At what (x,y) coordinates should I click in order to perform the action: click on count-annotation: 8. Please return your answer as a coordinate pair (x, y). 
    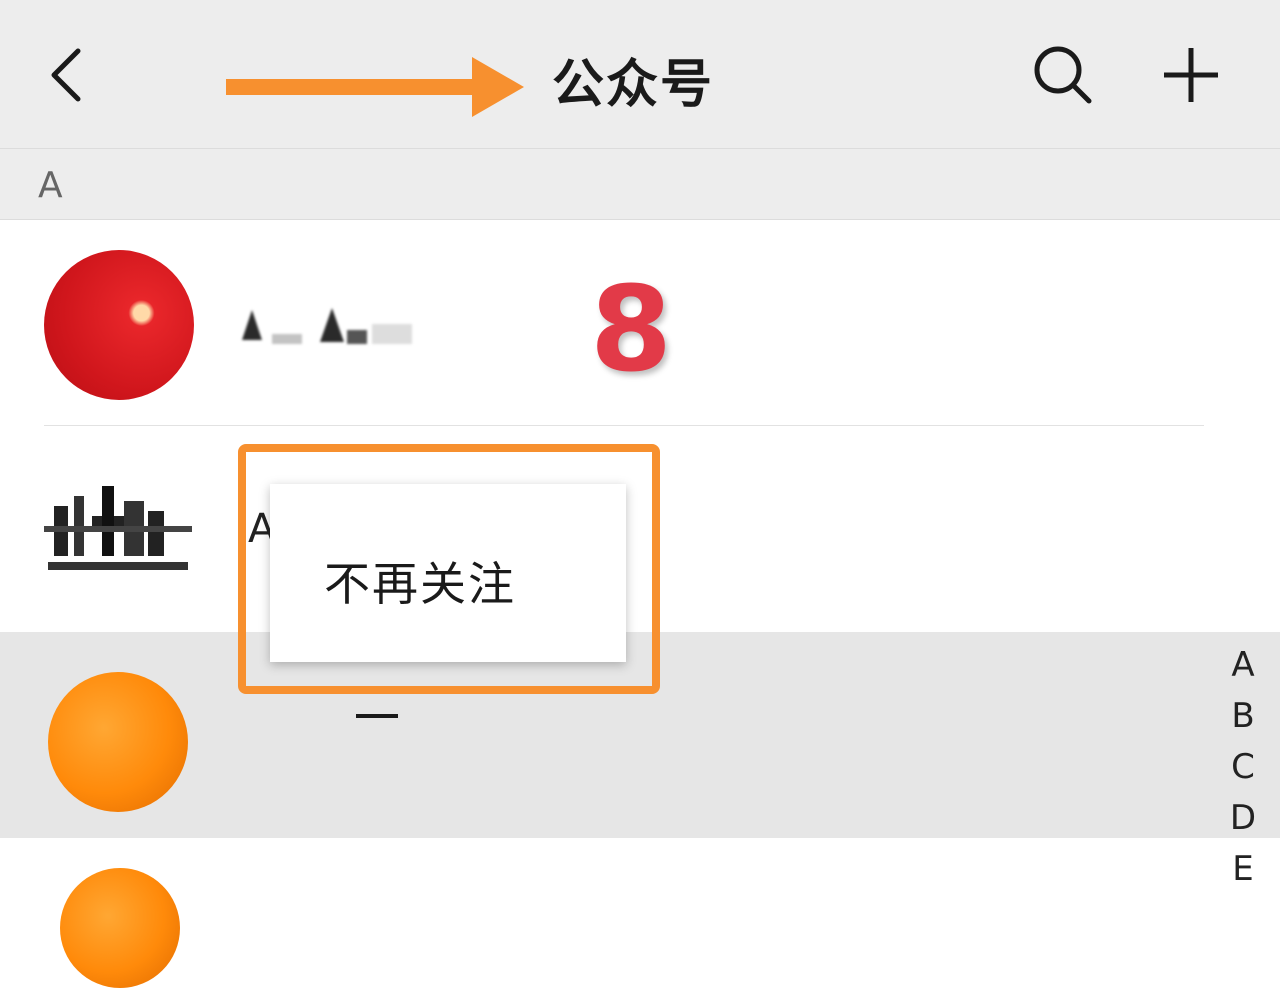
    Looking at the image, I should click on (631, 329).